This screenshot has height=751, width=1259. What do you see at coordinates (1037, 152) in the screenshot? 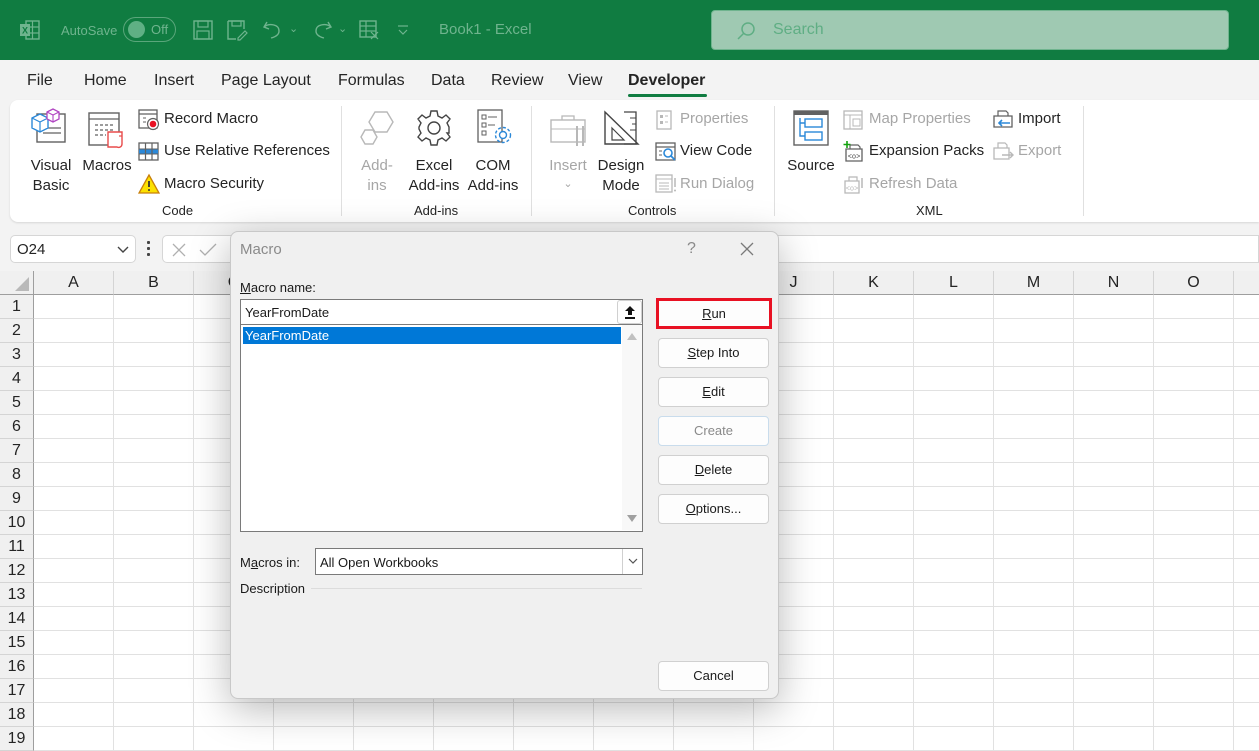
I see `export-button: Export` at bounding box center [1037, 152].